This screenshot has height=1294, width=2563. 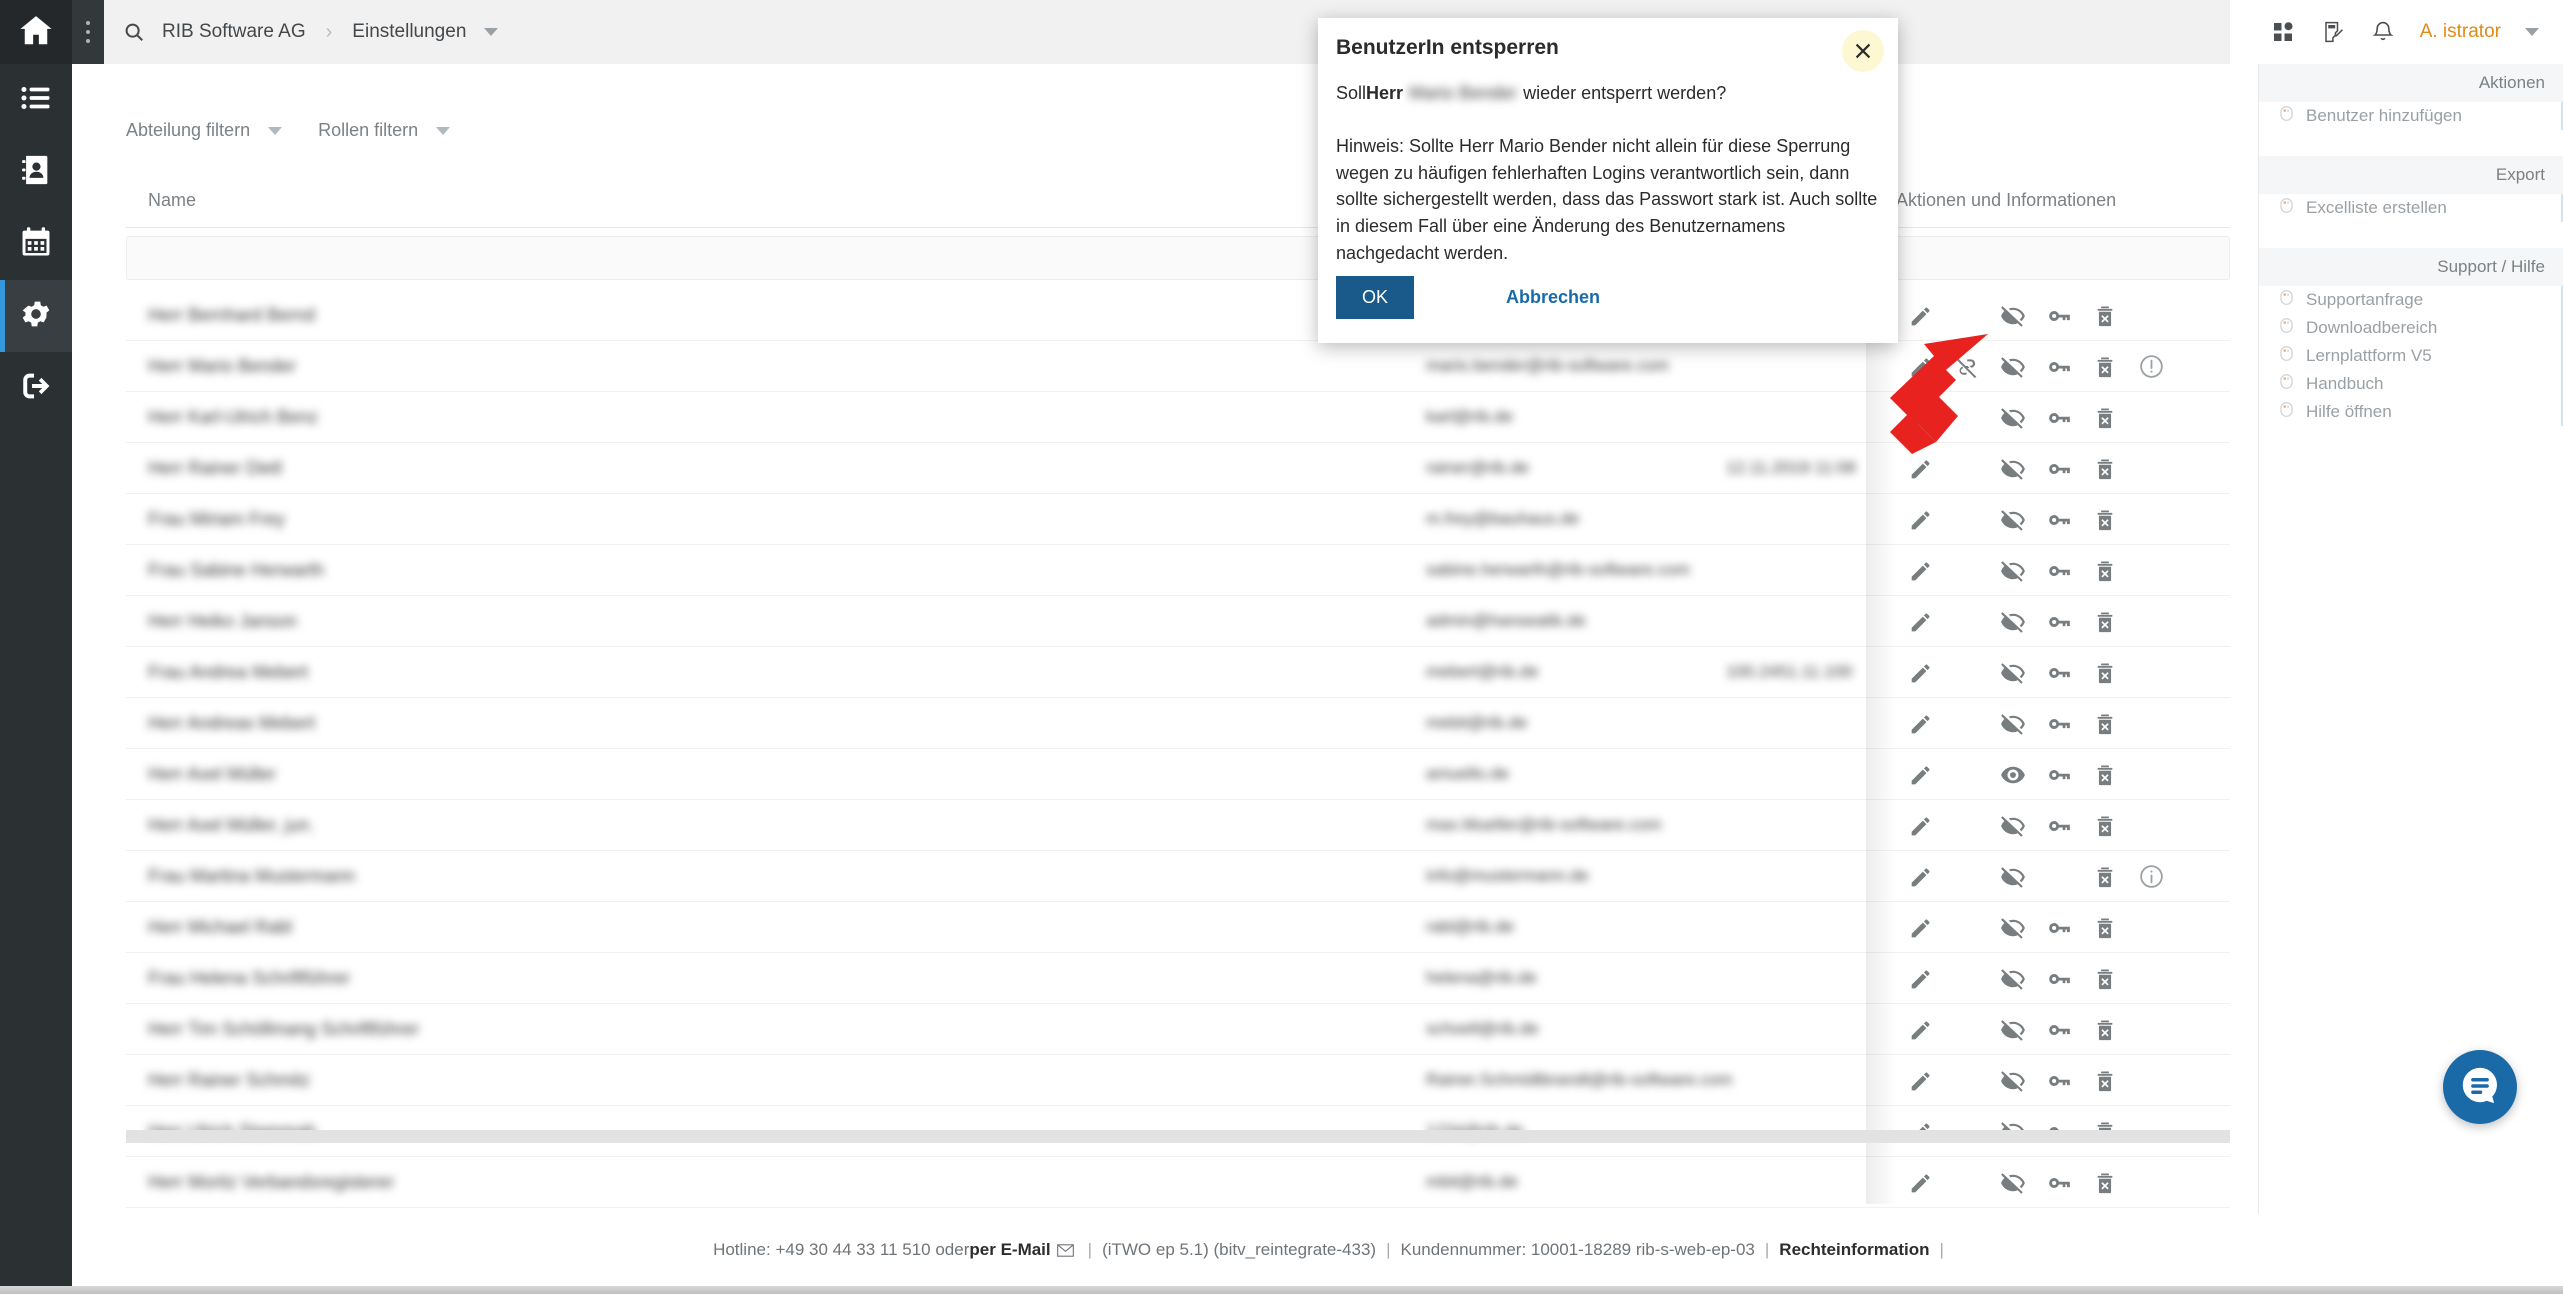 I want to click on panel-item-excelliste-erstellen: Excelliste erstellen, so click(x=2410, y=208).